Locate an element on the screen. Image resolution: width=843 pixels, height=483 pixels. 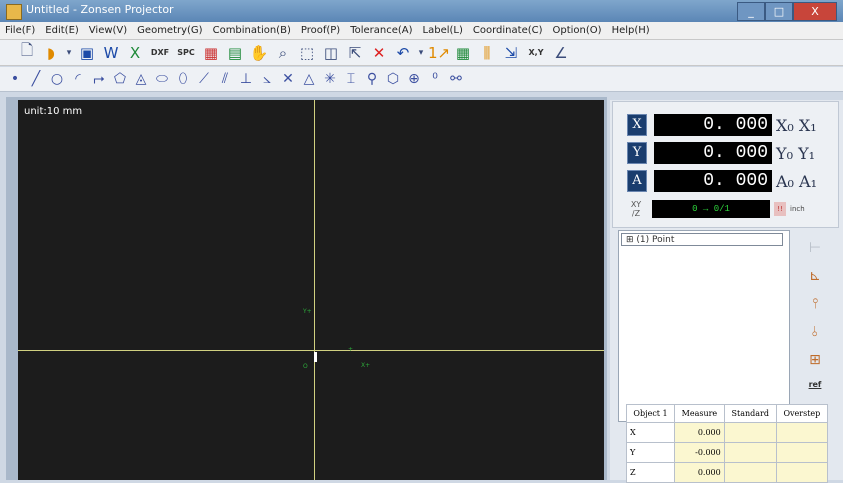
minimize-button: _ is located at coordinates (751, 11).